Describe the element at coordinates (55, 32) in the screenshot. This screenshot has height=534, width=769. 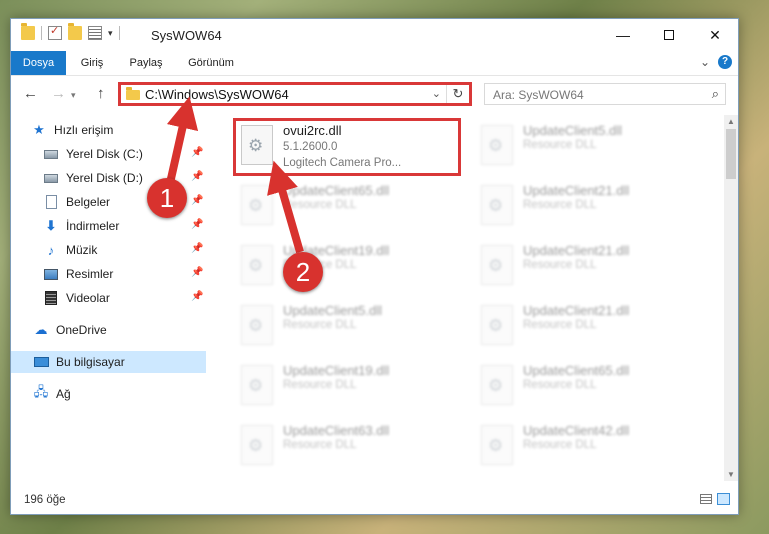
I see `properties-check-icon` at that location.